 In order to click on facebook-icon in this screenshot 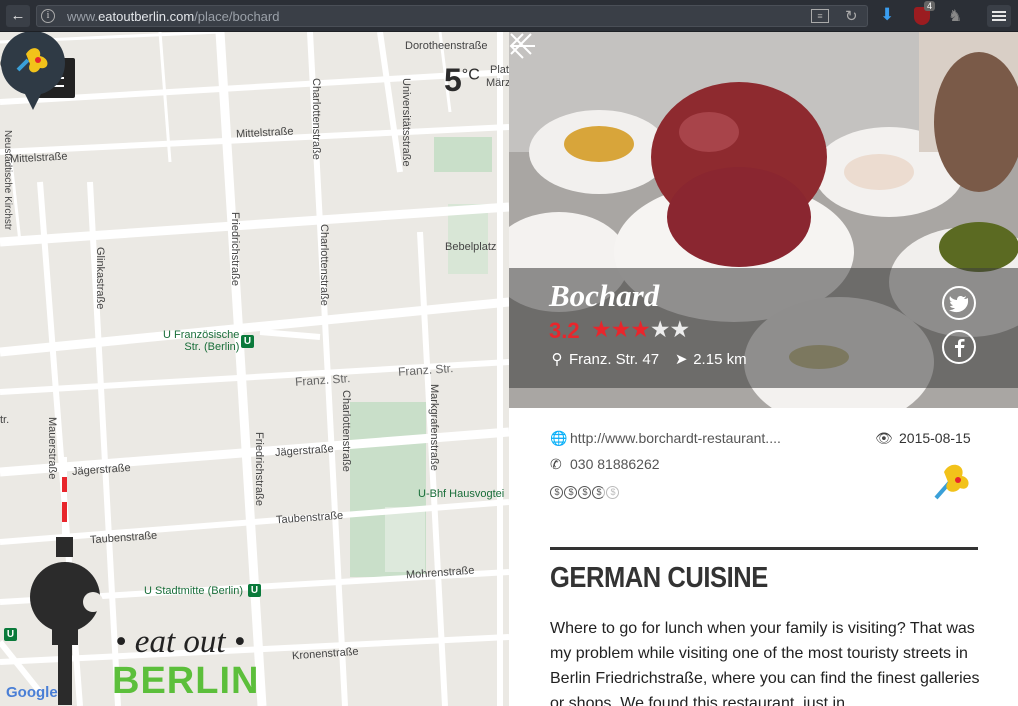, I will do `click(960, 348)`.